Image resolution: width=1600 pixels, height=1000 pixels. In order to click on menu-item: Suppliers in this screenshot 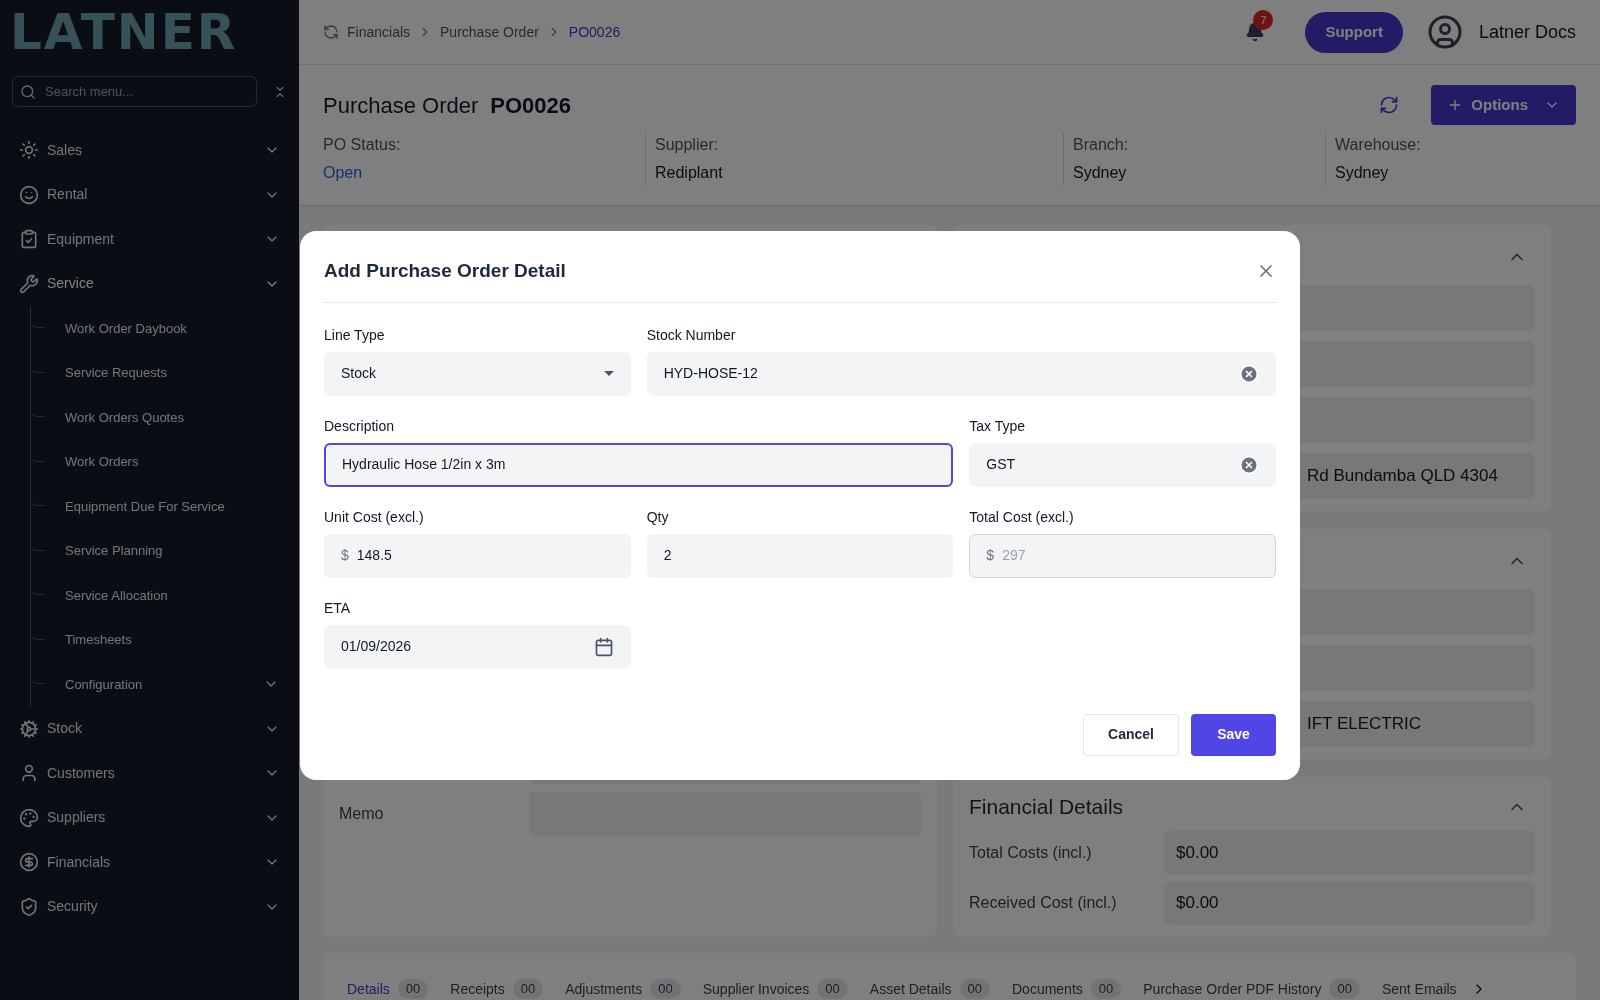, I will do `click(149, 817)`.